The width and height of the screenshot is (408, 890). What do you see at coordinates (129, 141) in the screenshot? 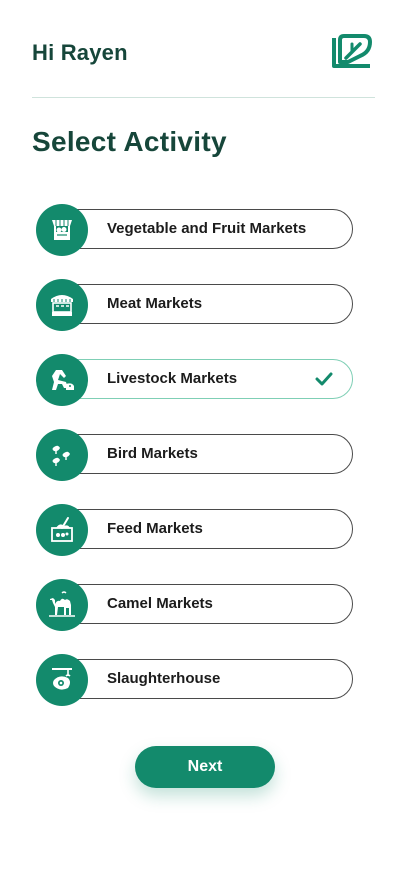
I see `page-title: Select Activity` at bounding box center [129, 141].